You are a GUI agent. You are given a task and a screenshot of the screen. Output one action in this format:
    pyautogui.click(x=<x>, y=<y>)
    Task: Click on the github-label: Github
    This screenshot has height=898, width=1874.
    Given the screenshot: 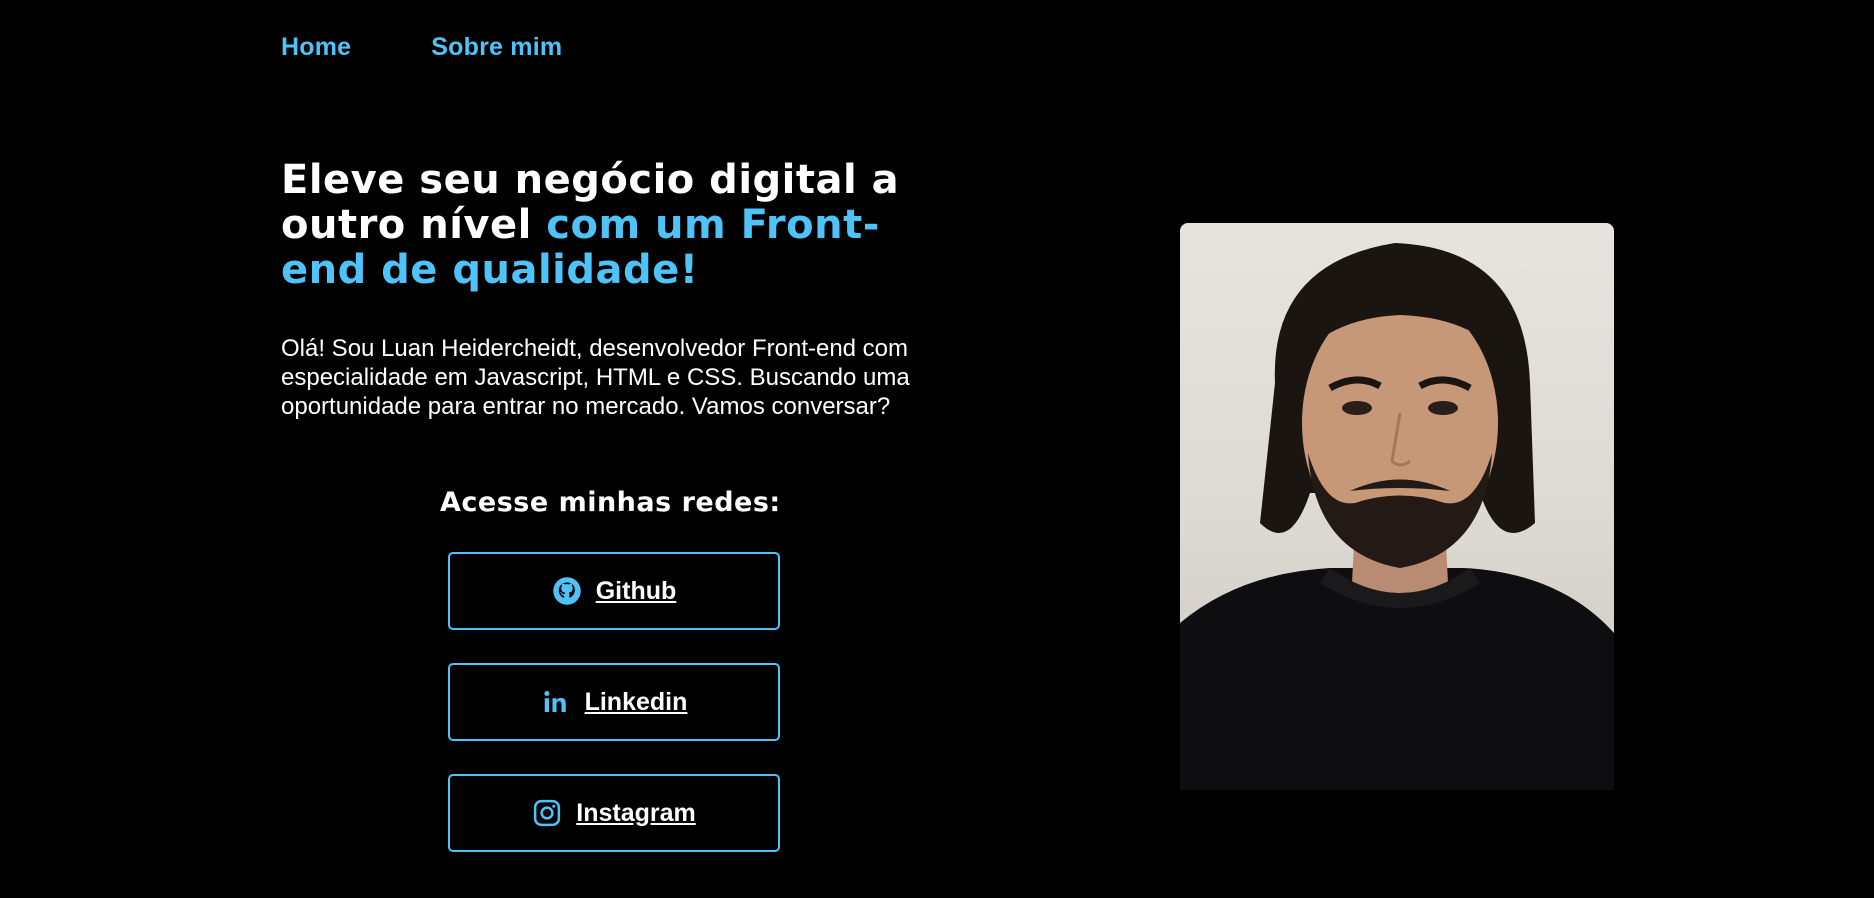 What is the action you would take?
    pyautogui.click(x=636, y=590)
    